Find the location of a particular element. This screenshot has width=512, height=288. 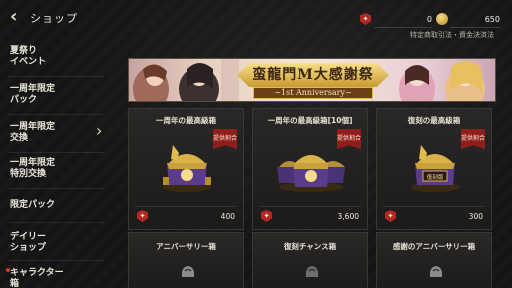

sidebar-item-label: 一周年限定 交換 is located at coordinates (33, 132).